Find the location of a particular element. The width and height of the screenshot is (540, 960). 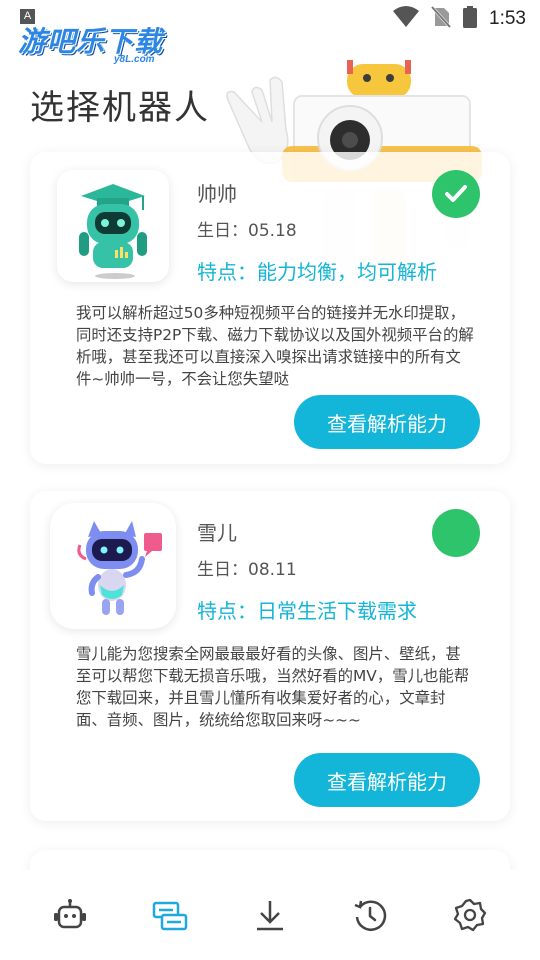

battery-icon is located at coordinates (470, 19).